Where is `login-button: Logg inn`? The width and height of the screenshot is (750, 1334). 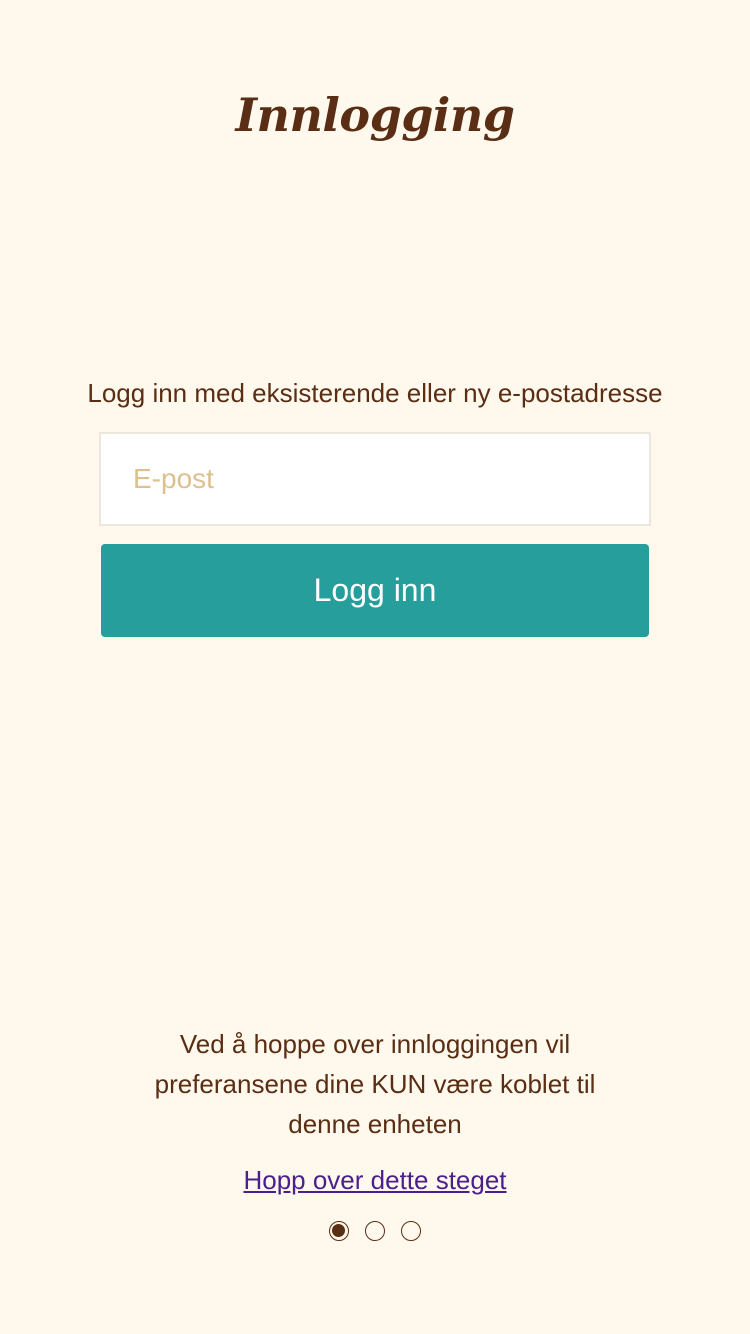 login-button: Logg inn is located at coordinates (375, 590).